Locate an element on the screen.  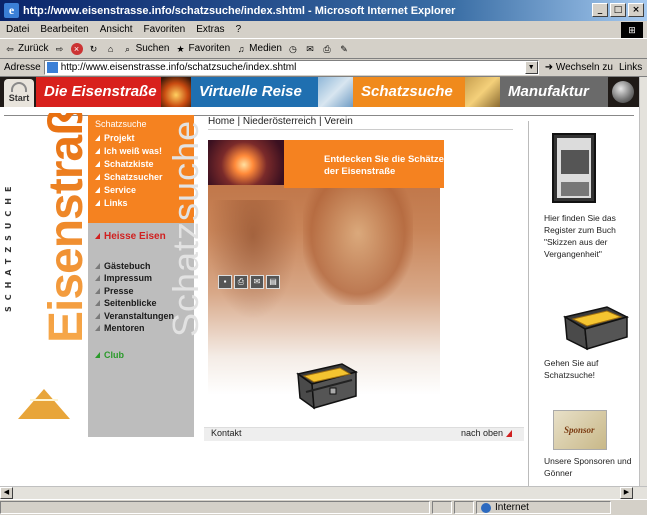
breadcrumb-niederoesterreich: Niederösterreich is located at coordinates (279, 121).